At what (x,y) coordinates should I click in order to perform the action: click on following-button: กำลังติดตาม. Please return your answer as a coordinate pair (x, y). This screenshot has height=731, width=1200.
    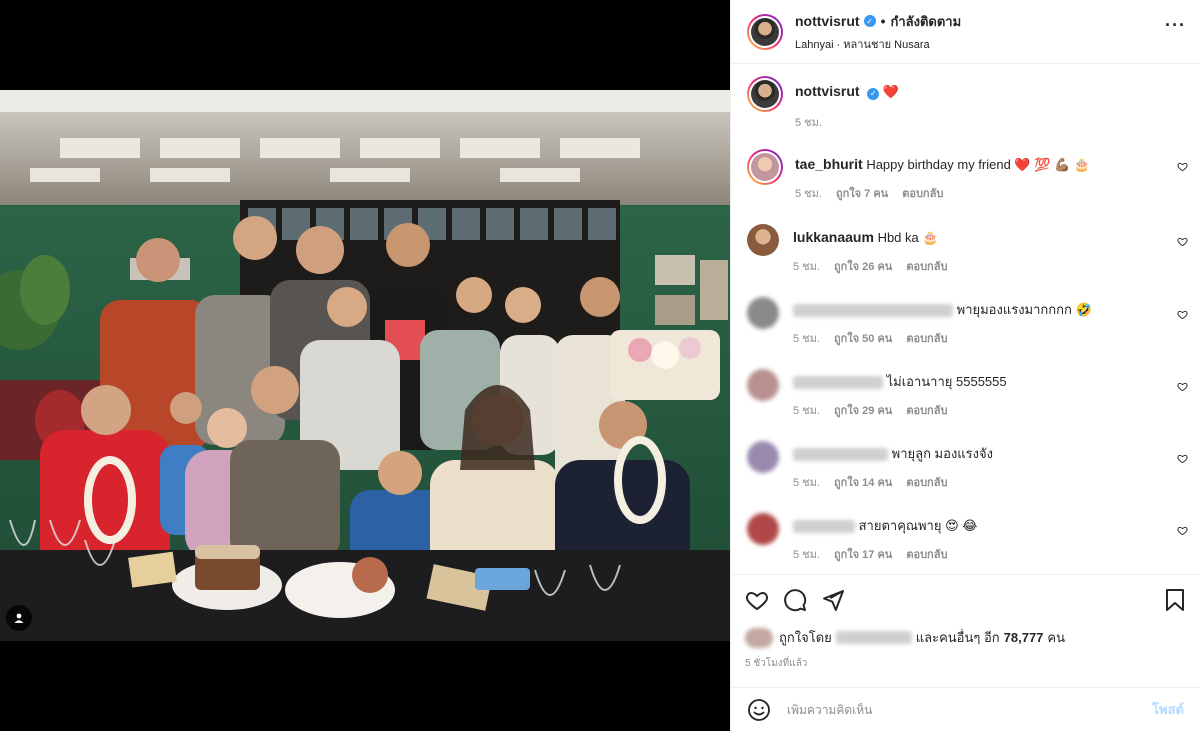
    Looking at the image, I should click on (925, 21).